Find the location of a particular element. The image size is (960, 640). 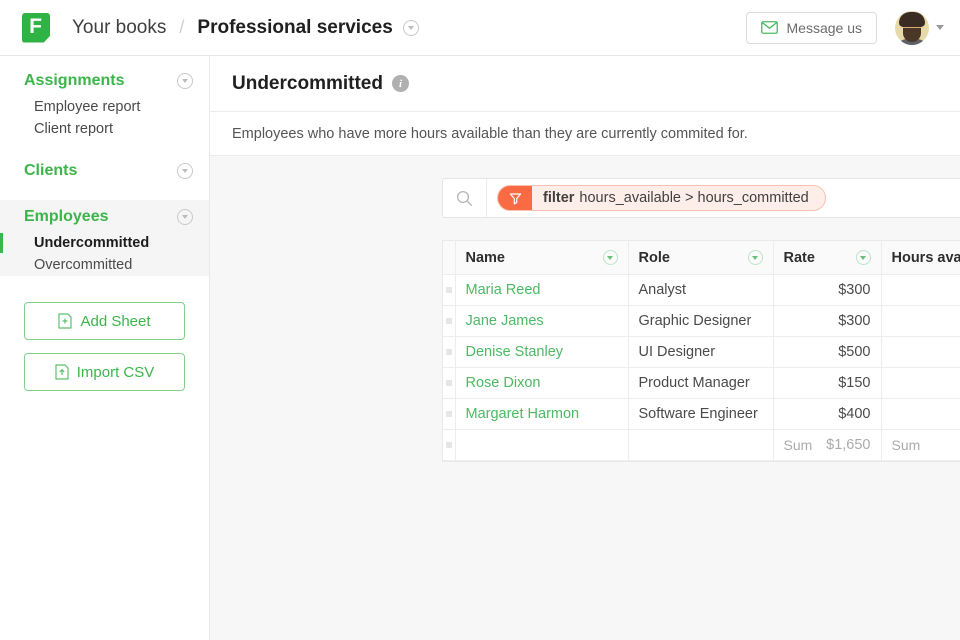

avatar is located at coordinates (912, 27).